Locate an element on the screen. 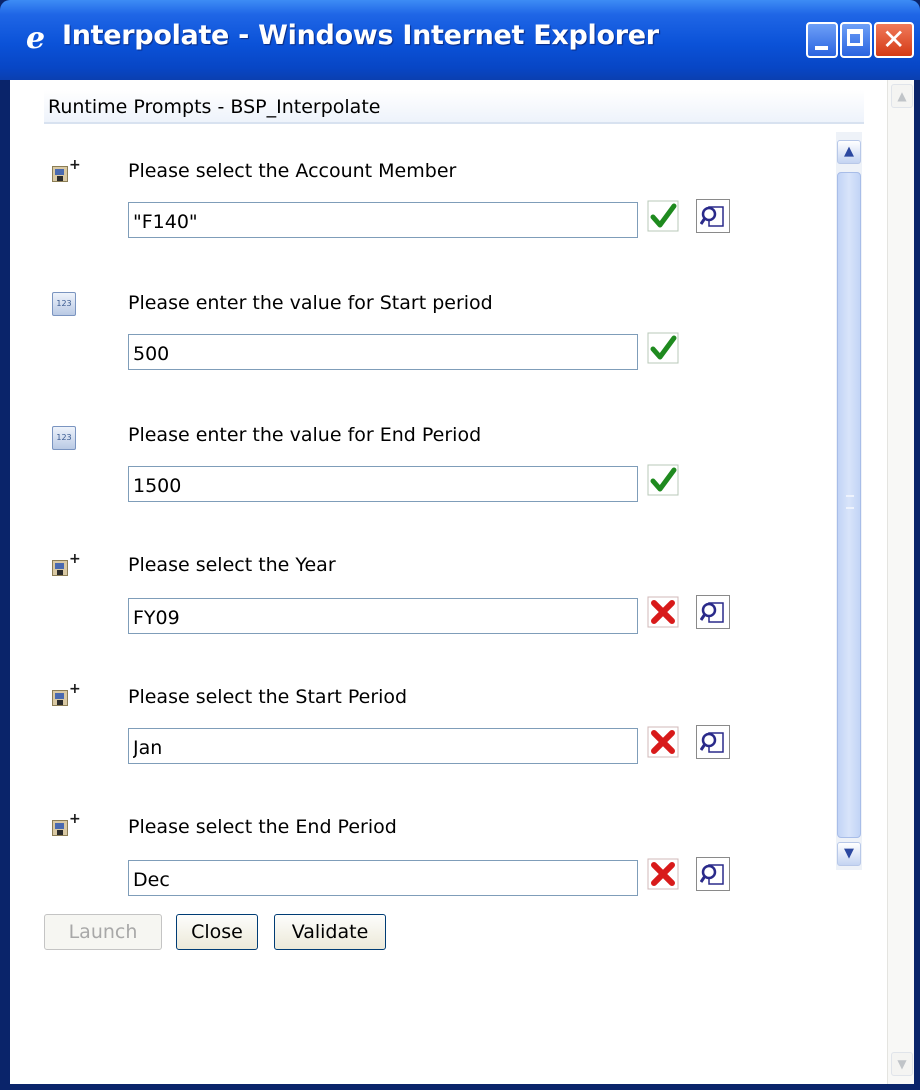  scroll-grip-icon is located at coordinates (850, 502).